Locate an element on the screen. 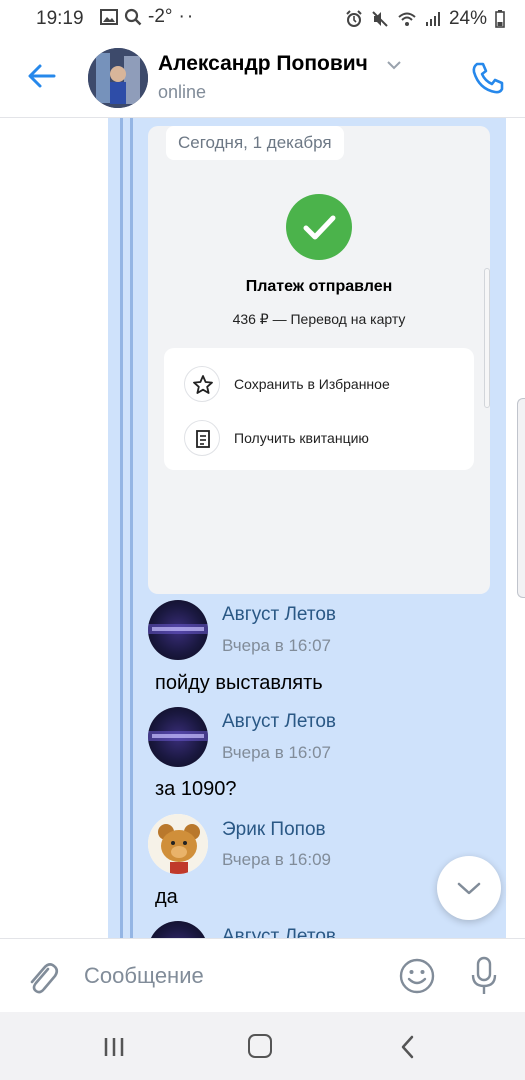 The height and width of the screenshot is (1080, 525). back-arrow-icon is located at coordinates (42, 76).